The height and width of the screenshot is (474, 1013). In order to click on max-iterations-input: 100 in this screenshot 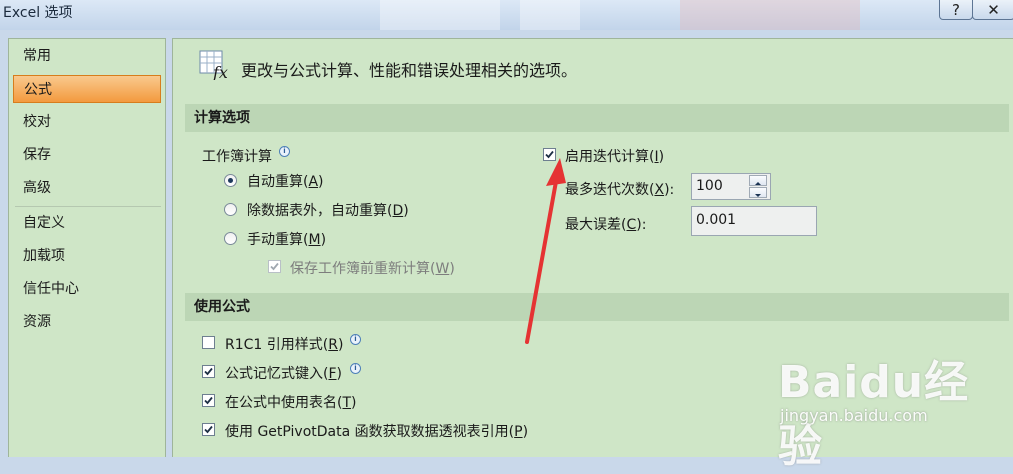, I will do `click(731, 186)`.